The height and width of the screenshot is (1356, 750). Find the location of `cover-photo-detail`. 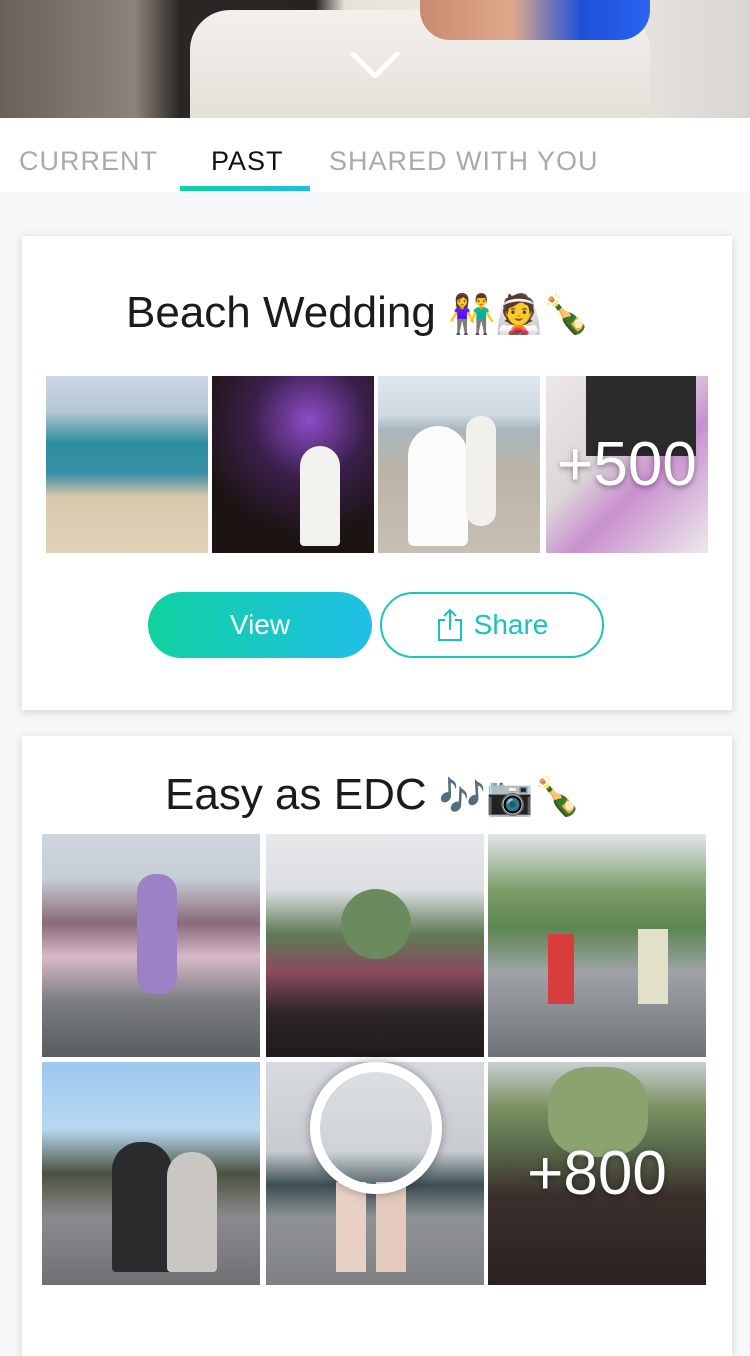

cover-photo-detail is located at coordinates (535, 20).